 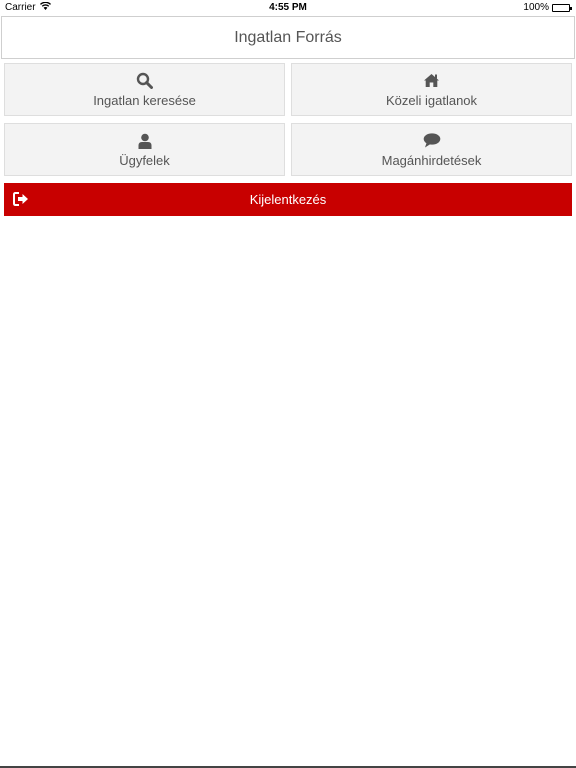 I want to click on status-time: 4:55 PM, so click(x=288, y=7).